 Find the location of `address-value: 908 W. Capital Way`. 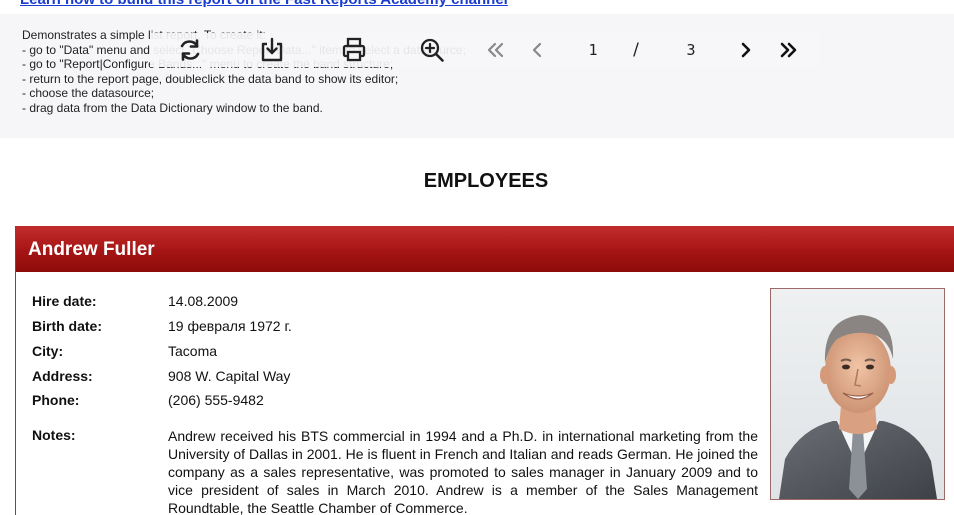

address-value: 908 W. Capital Way is located at coordinates (229, 376).